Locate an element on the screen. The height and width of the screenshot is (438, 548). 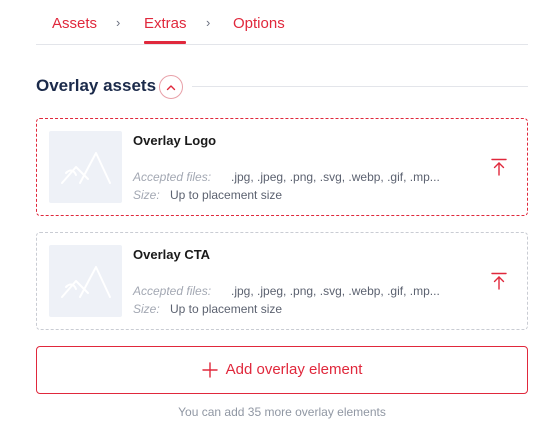
breadcrumb-tabs: Assets › Extras › Options is located at coordinates (282, 22).